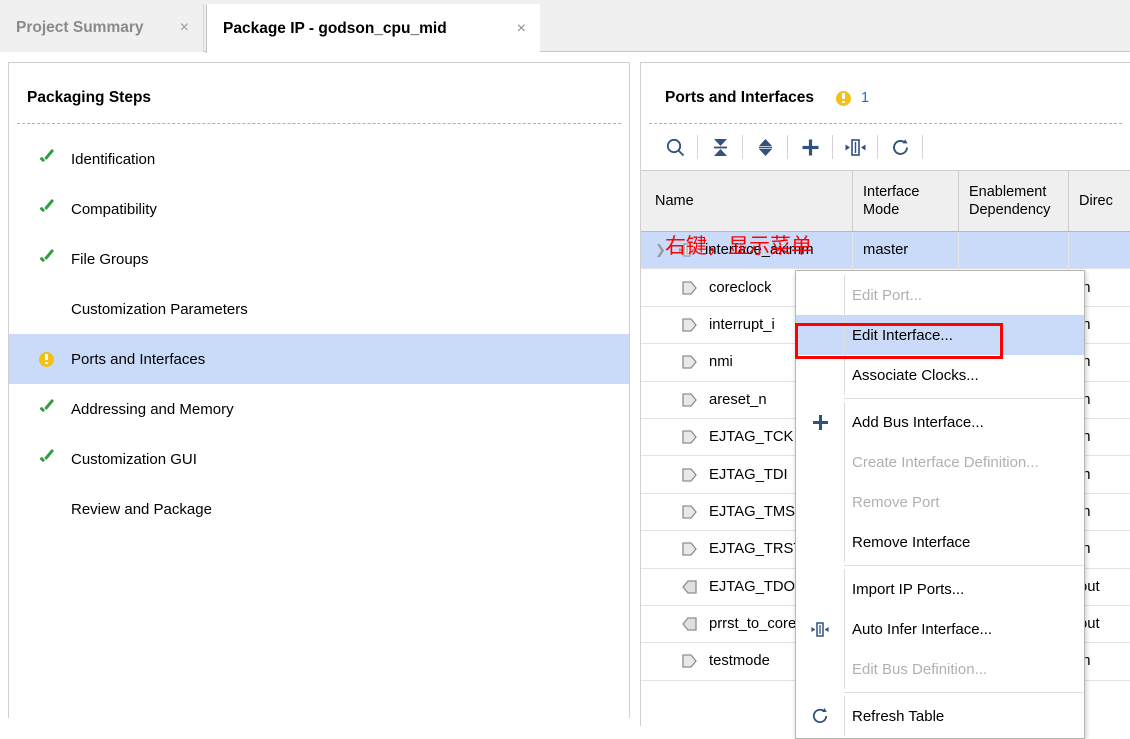 The width and height of the screenshot is (1130, 739). I want to click on menu-item-label: Remove Port, so click(896, 502).